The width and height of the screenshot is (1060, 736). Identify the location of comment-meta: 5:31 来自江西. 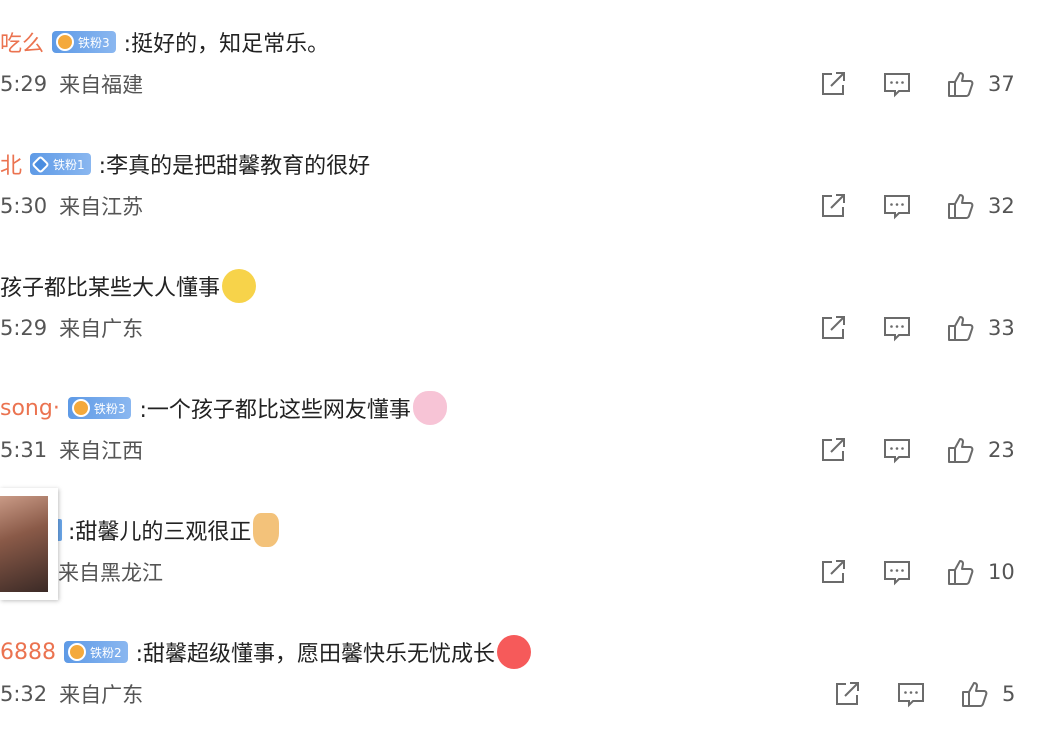
(71, 450).